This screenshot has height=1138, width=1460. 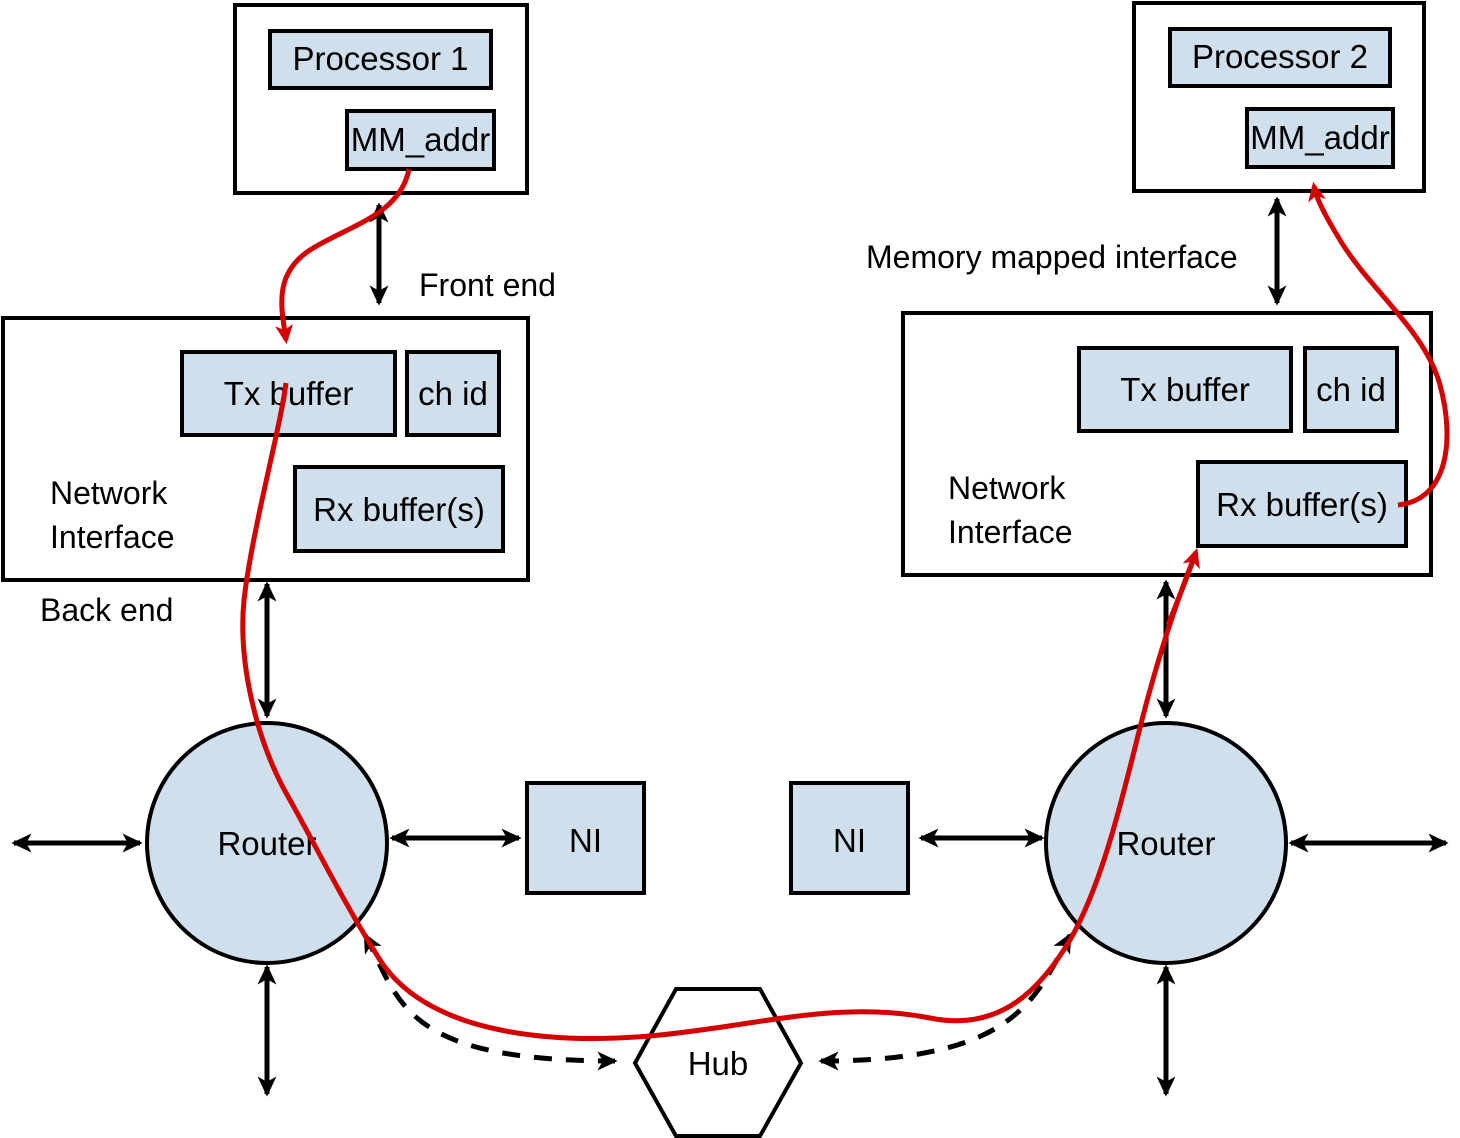 I want to click on left-router-group: Router, so click(x=267, y=843).